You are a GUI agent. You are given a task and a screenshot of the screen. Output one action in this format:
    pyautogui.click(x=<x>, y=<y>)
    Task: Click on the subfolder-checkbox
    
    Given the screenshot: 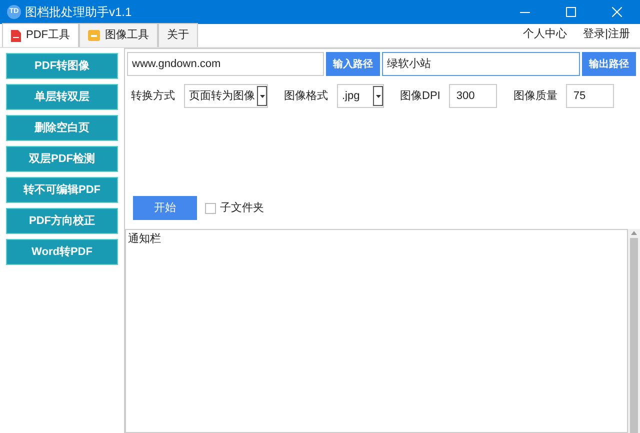 What is the action you would take?
    pyautogui.click(x=210, y=208)
    